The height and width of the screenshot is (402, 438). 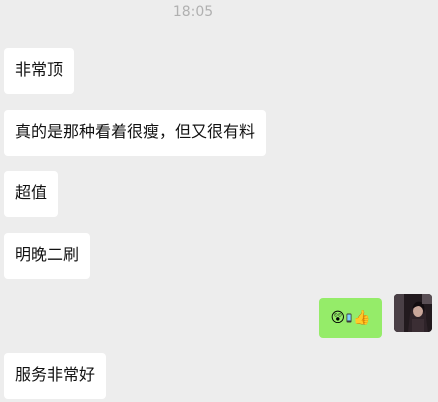 I want to click on surprised-face-icon: 😲, so click(x=338, y=318).